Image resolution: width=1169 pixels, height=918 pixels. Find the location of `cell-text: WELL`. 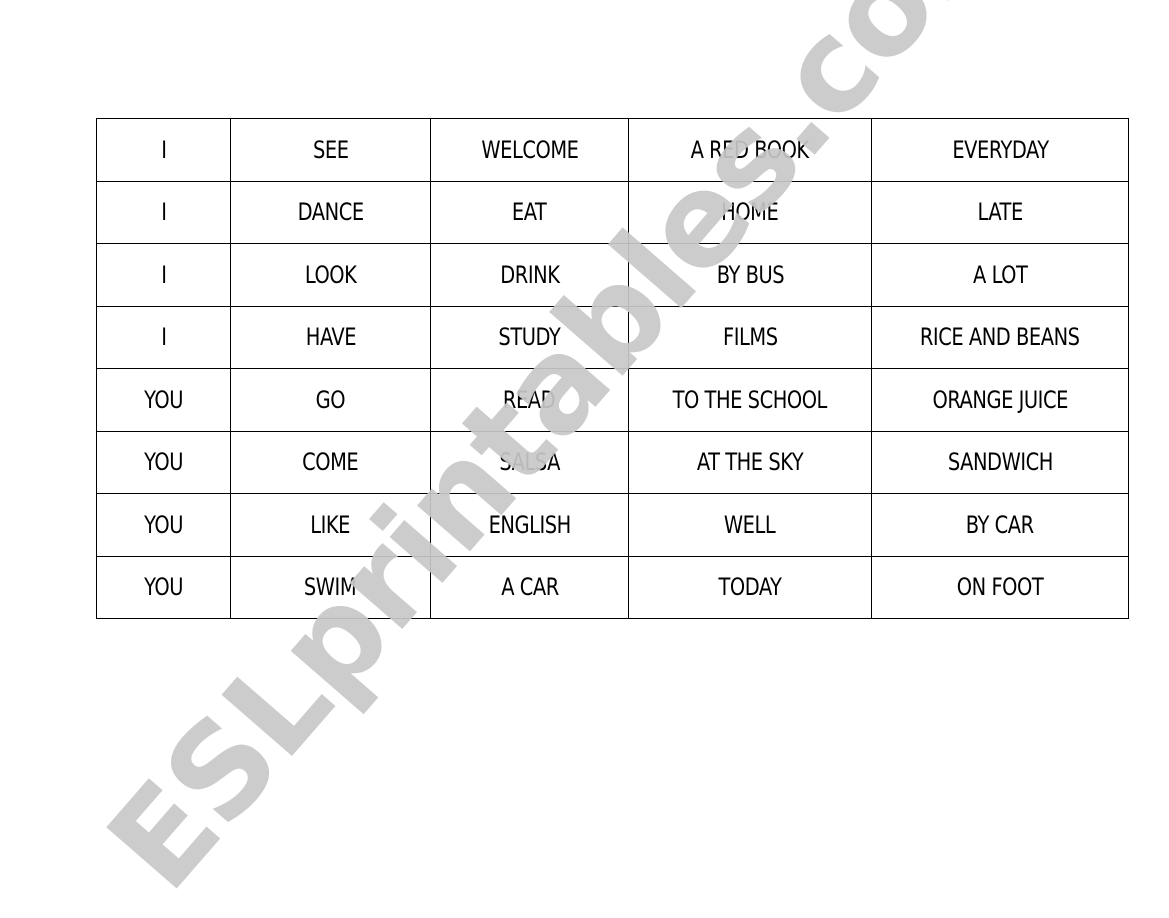

cell-text: WELL is located at coordinates (750, 524).